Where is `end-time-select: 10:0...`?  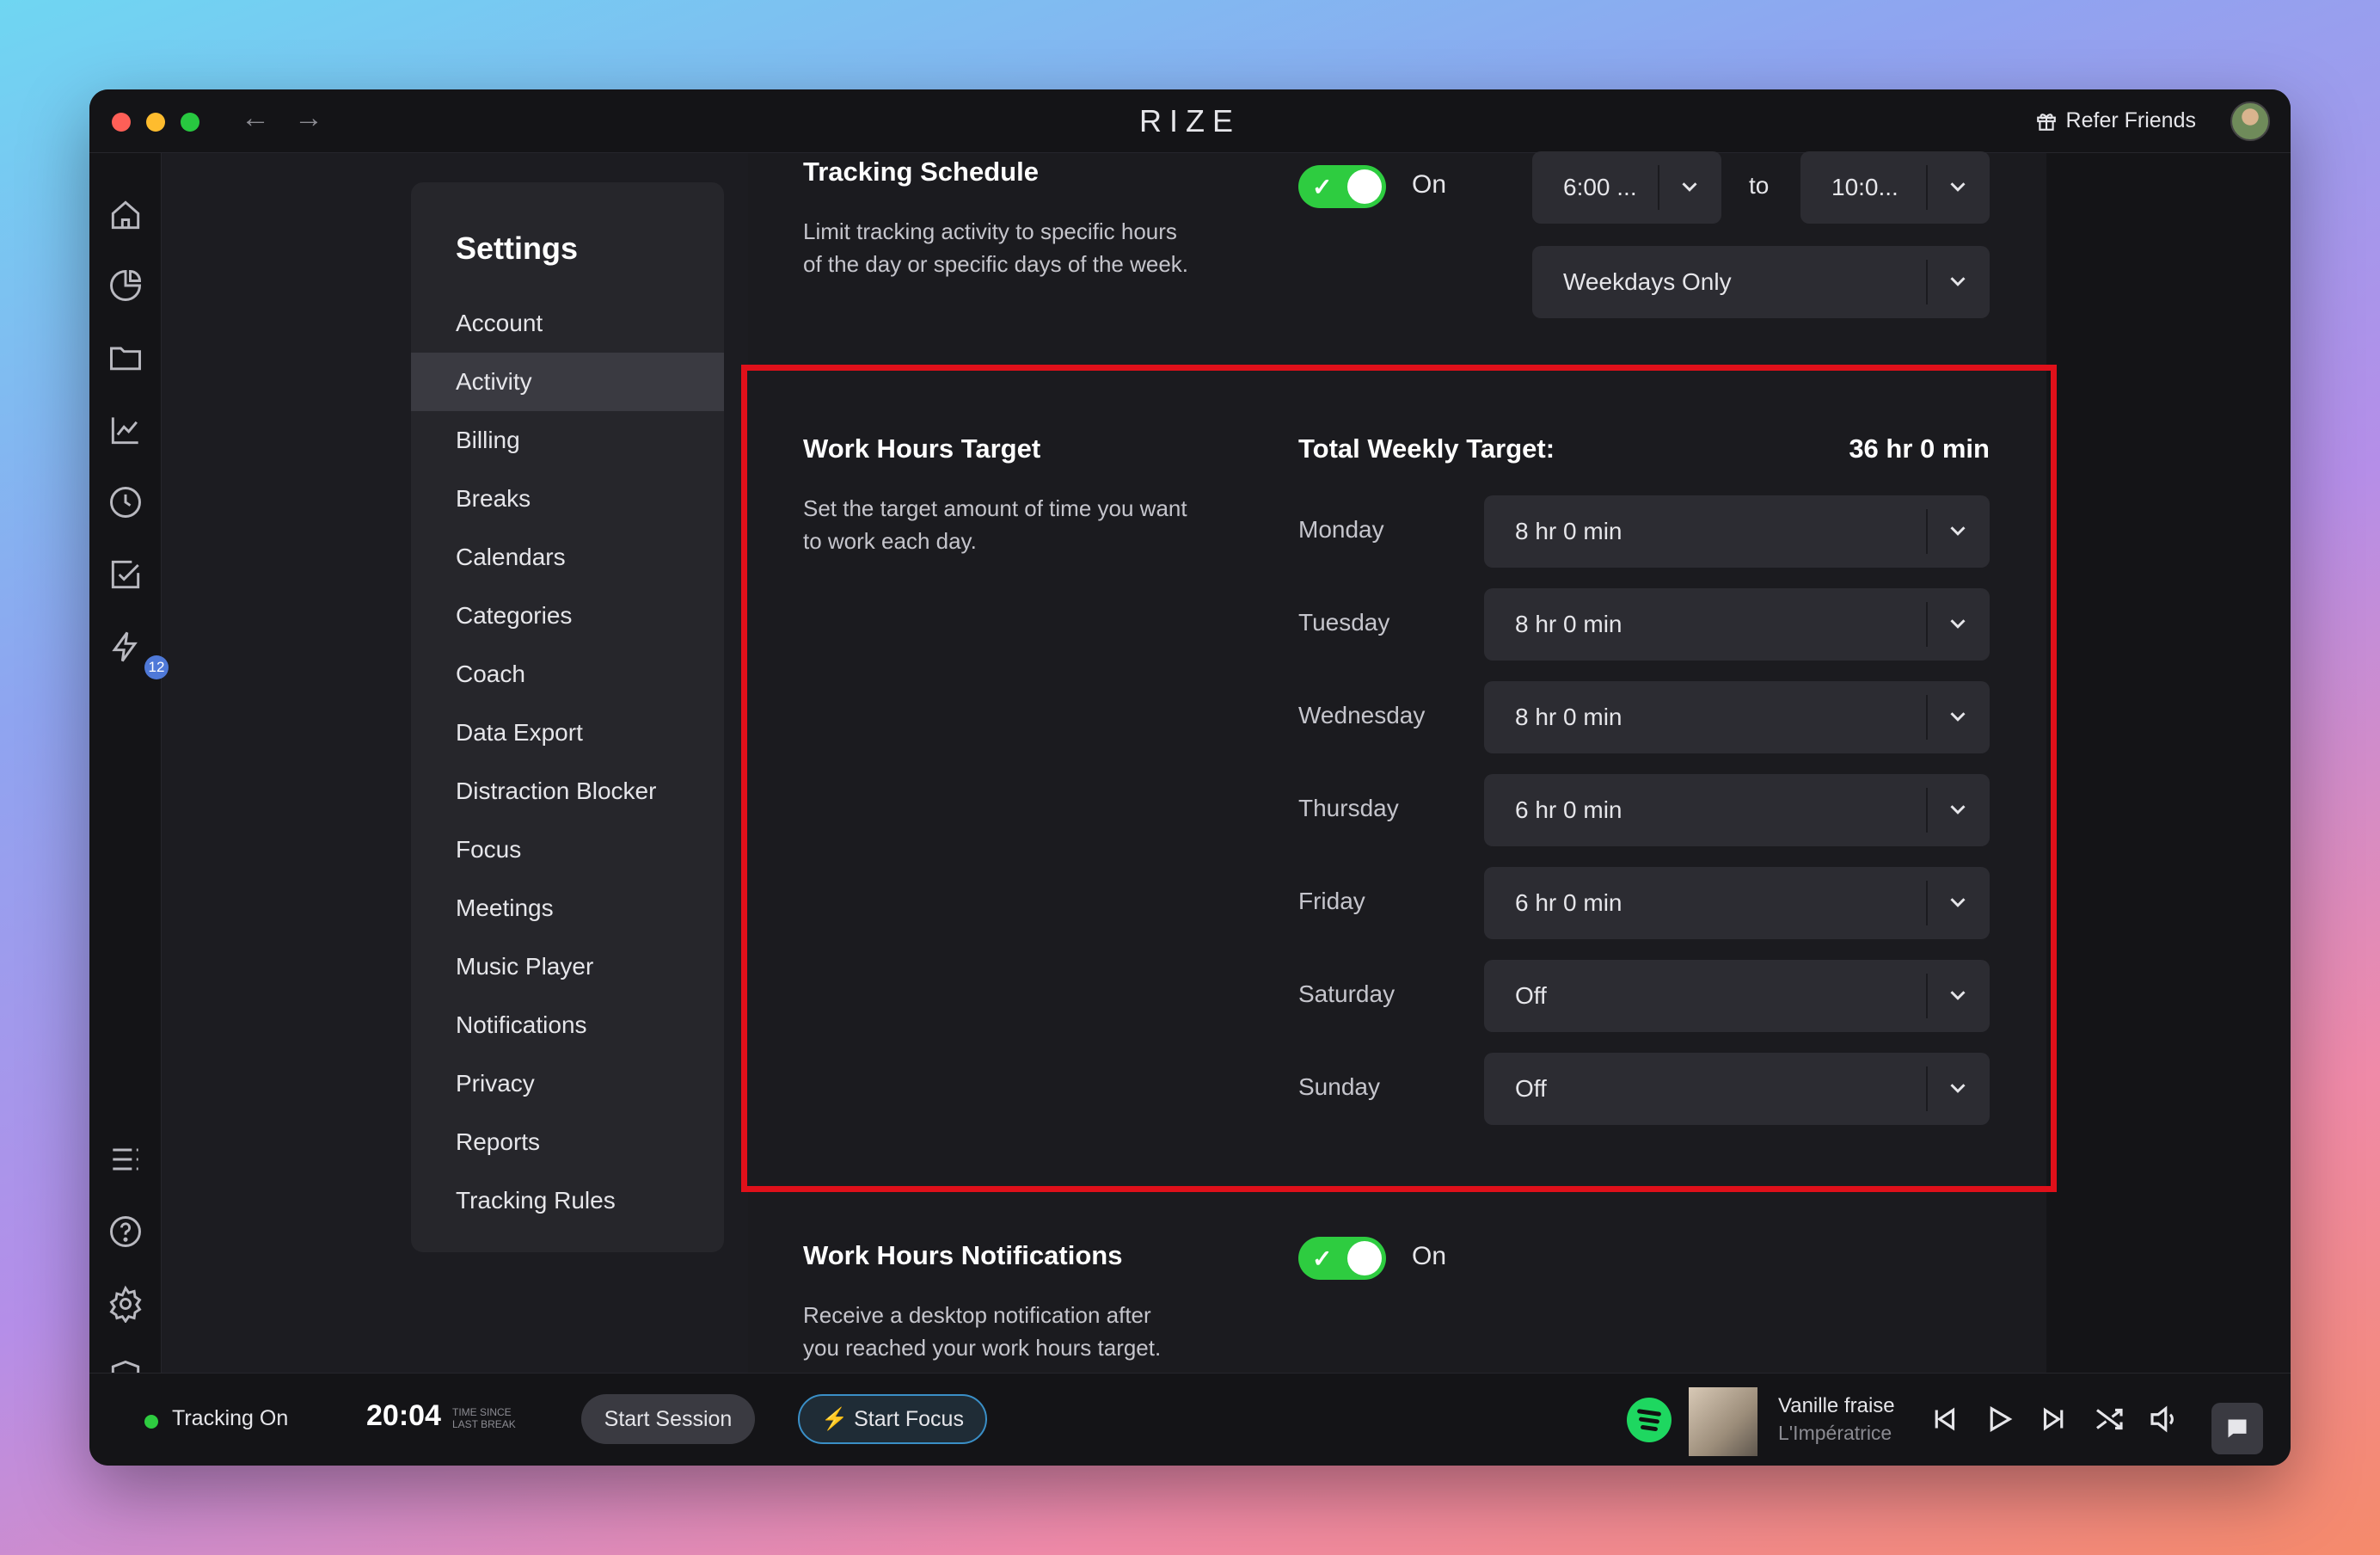
end-time-select: 10:0... is located at coordinates (1895, 187).